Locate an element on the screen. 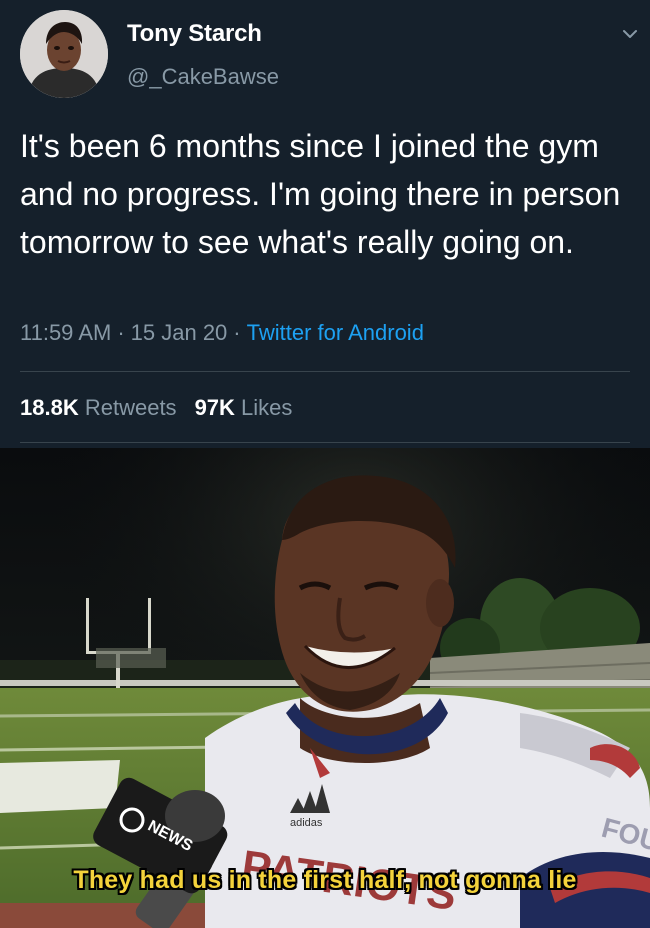  like-count: 97K is located at coordinates (214, 407).